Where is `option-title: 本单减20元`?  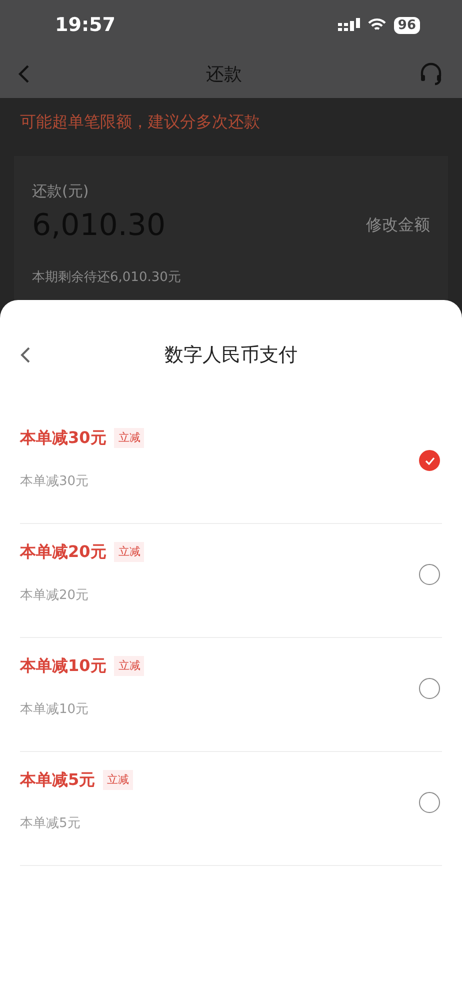 option-title: 本单减20元 is located at coordinates (63, 552).